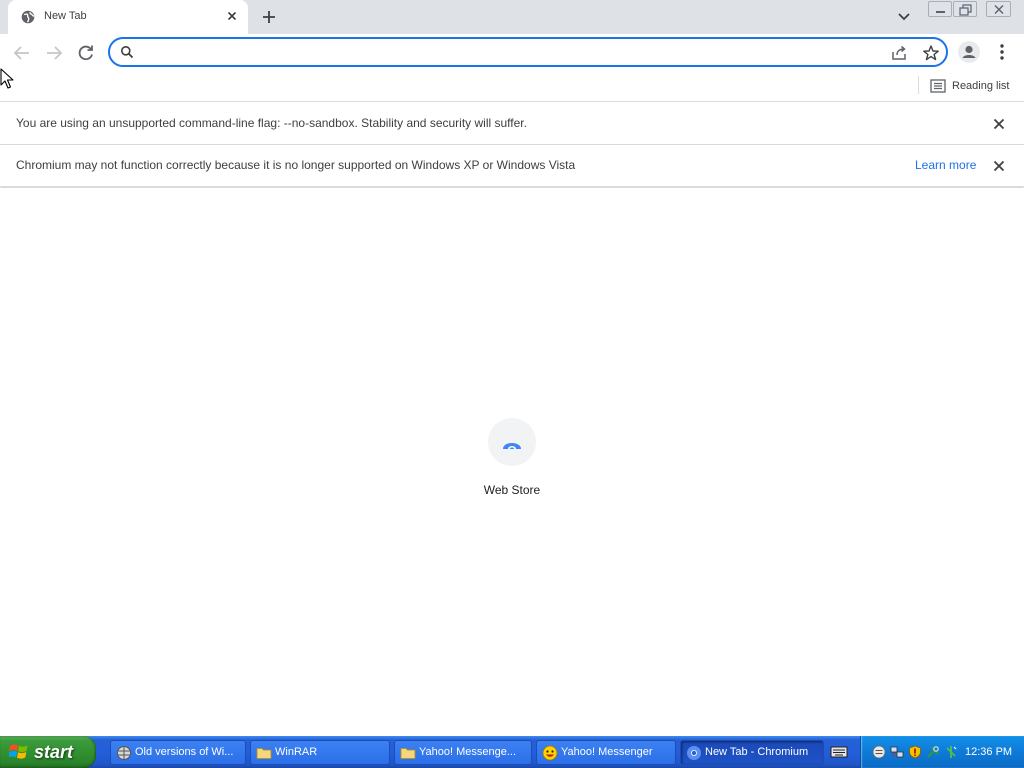 The width and height of the screenshot is (1024, 768). What do you see at coordinates (505, 52) in the screenshot?
I see `address-input` at bounding box center [505, 52].